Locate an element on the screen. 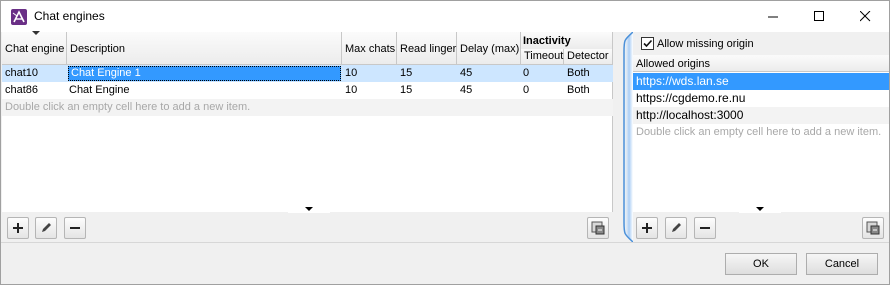 The image size is (890, 285). add-engine-button is located at coordinates (18, 228).